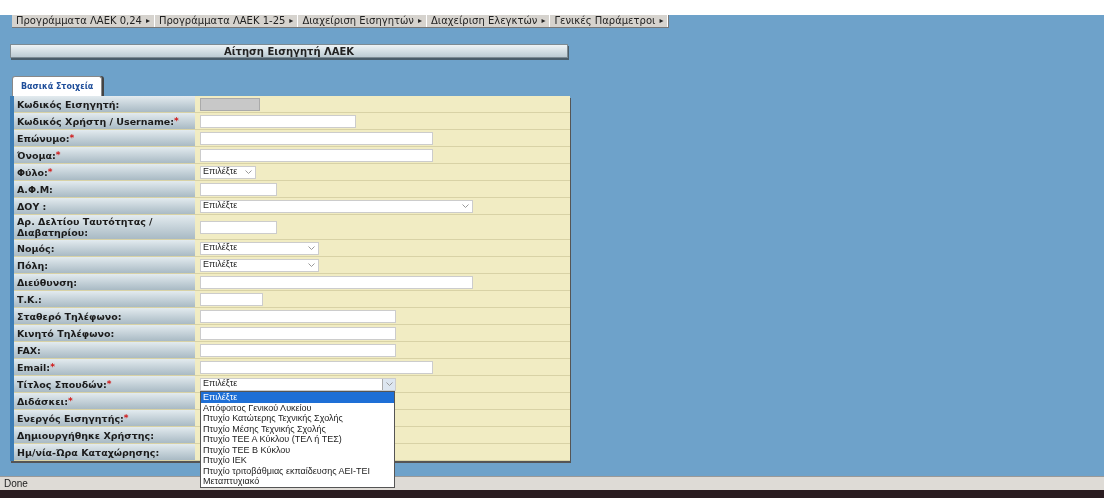 The width and height of the screenshot is (1104, 498). What do you see at coordinates (297, 470) in the screenshot?
I see `dropdown-option: Πτυχίο τριτοβάθμιας εκπαίδευσης ΑΕΙ-ΤΕΙ` at bounding box center [297, 470].